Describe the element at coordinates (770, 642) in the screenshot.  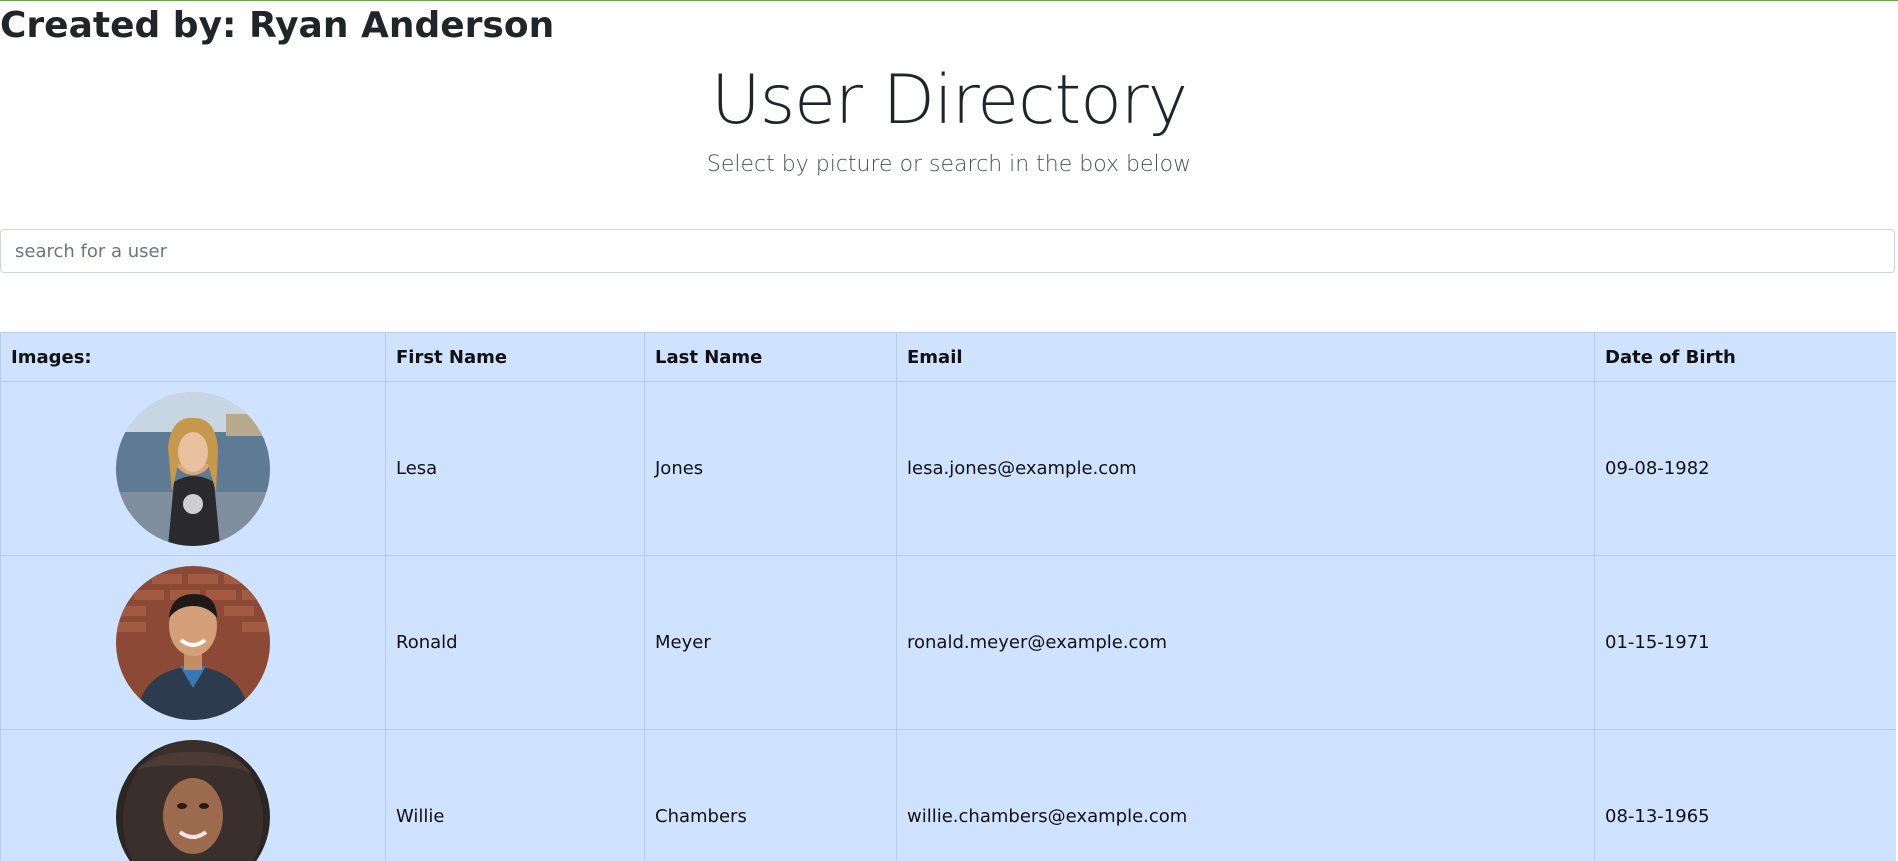
I see `last-name-cell: Meyer` at that location.